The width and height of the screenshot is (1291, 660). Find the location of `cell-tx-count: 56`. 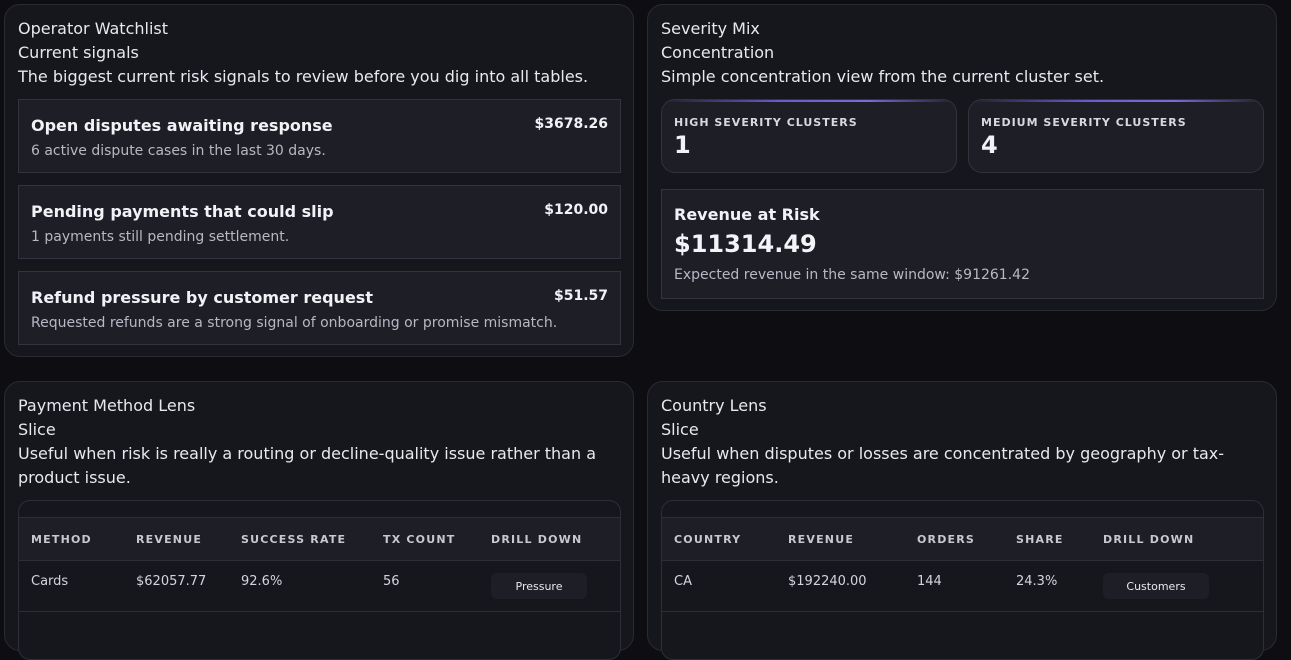

cell-tx-count: 56 is located at coordinates (391, 581).